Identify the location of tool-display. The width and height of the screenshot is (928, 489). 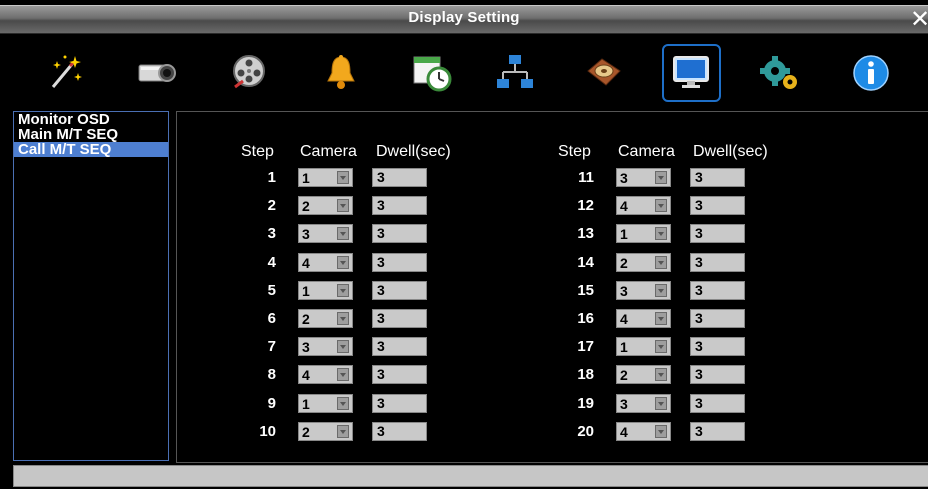
(691, 73).